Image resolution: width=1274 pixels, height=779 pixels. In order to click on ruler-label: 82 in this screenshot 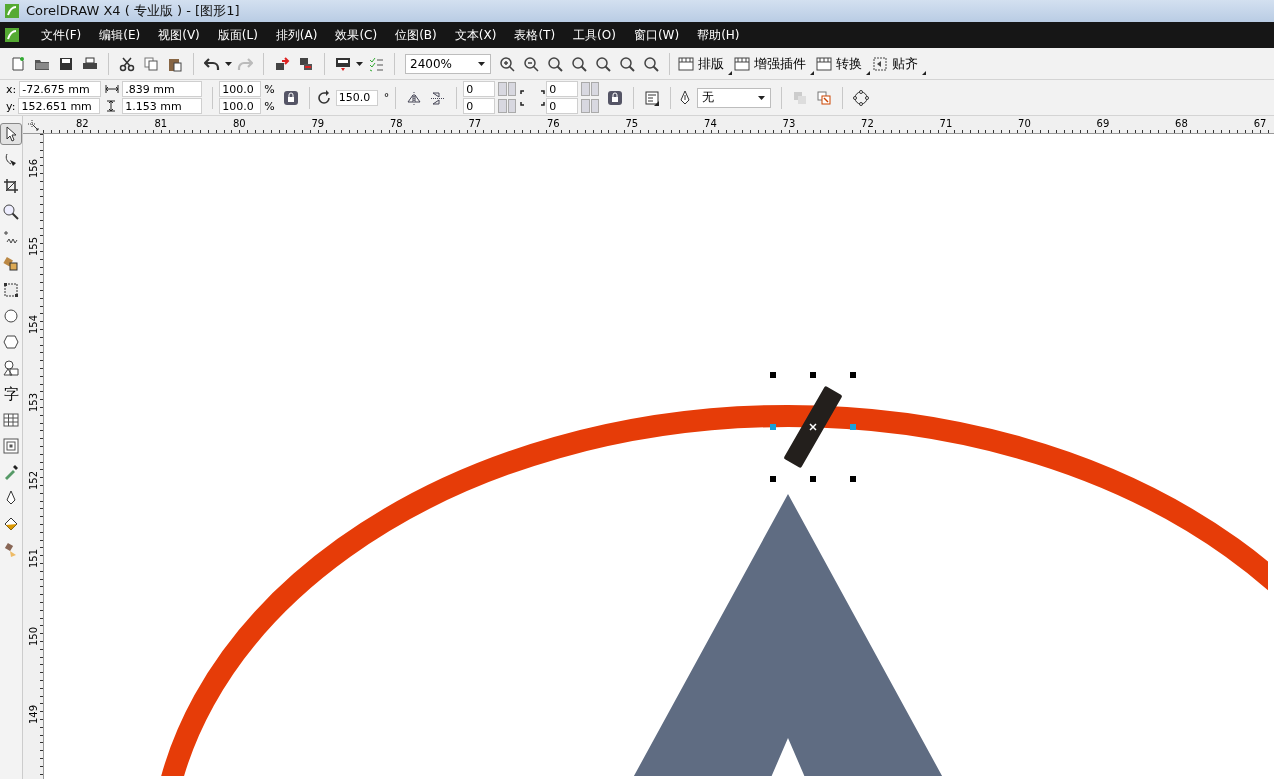, I will do `click(82, 124)`.